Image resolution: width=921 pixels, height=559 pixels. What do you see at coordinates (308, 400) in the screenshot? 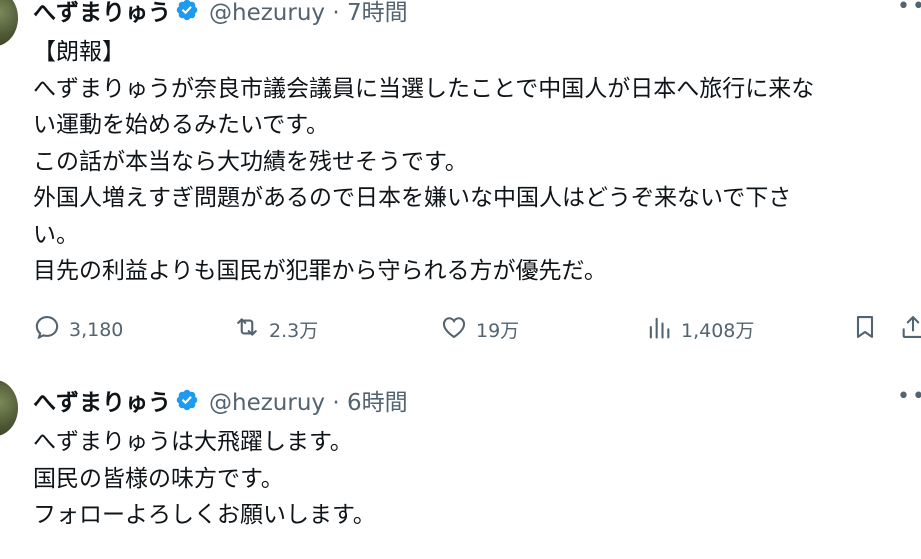
I see `author-handle-time: @hezuruy · 6時間` at bounding box center [308, 400].